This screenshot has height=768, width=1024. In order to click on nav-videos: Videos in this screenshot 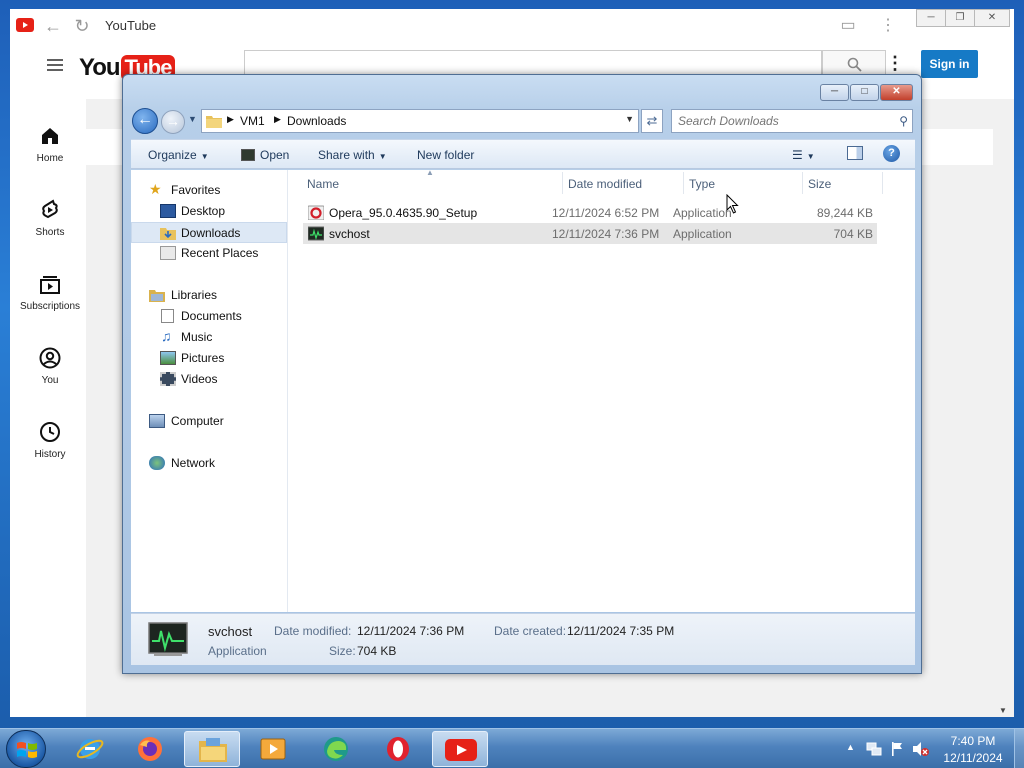, I will do `click(209, 379)`.